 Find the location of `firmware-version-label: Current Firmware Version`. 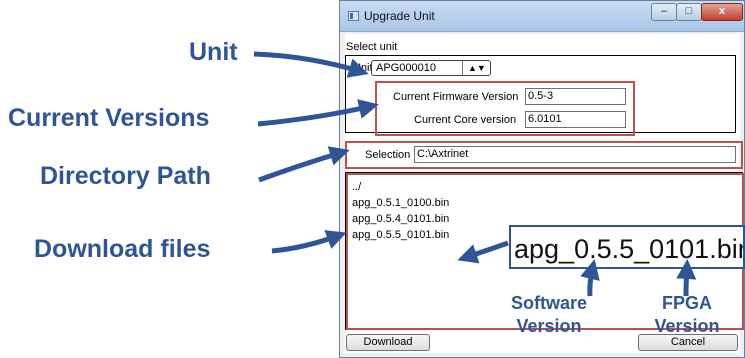

firmware-version-label: Current Firmware Version is located at coordinates (456, 97).